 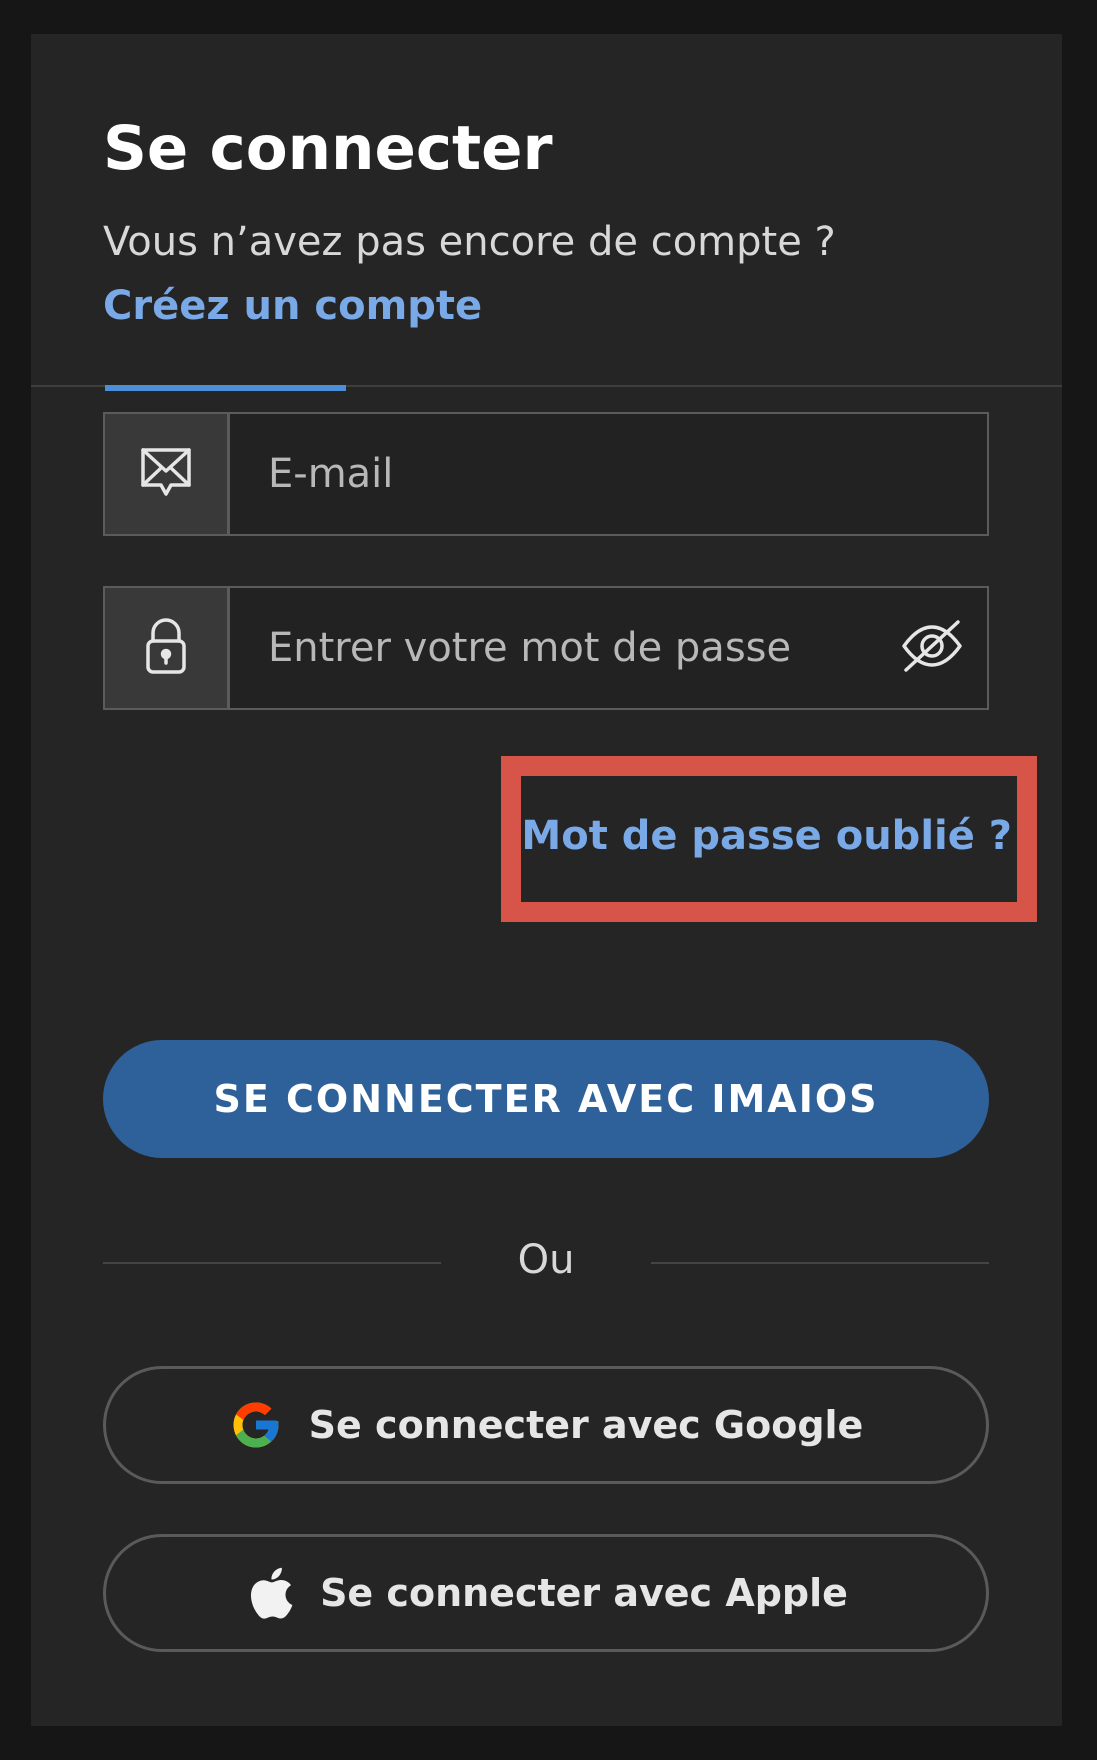 What do you see at coordinates (546, 1099) in the screenshot?
I see `login-imaios-button: SE CONNECTER AVEC IMAIOS` at bounding box center [546, 1099].